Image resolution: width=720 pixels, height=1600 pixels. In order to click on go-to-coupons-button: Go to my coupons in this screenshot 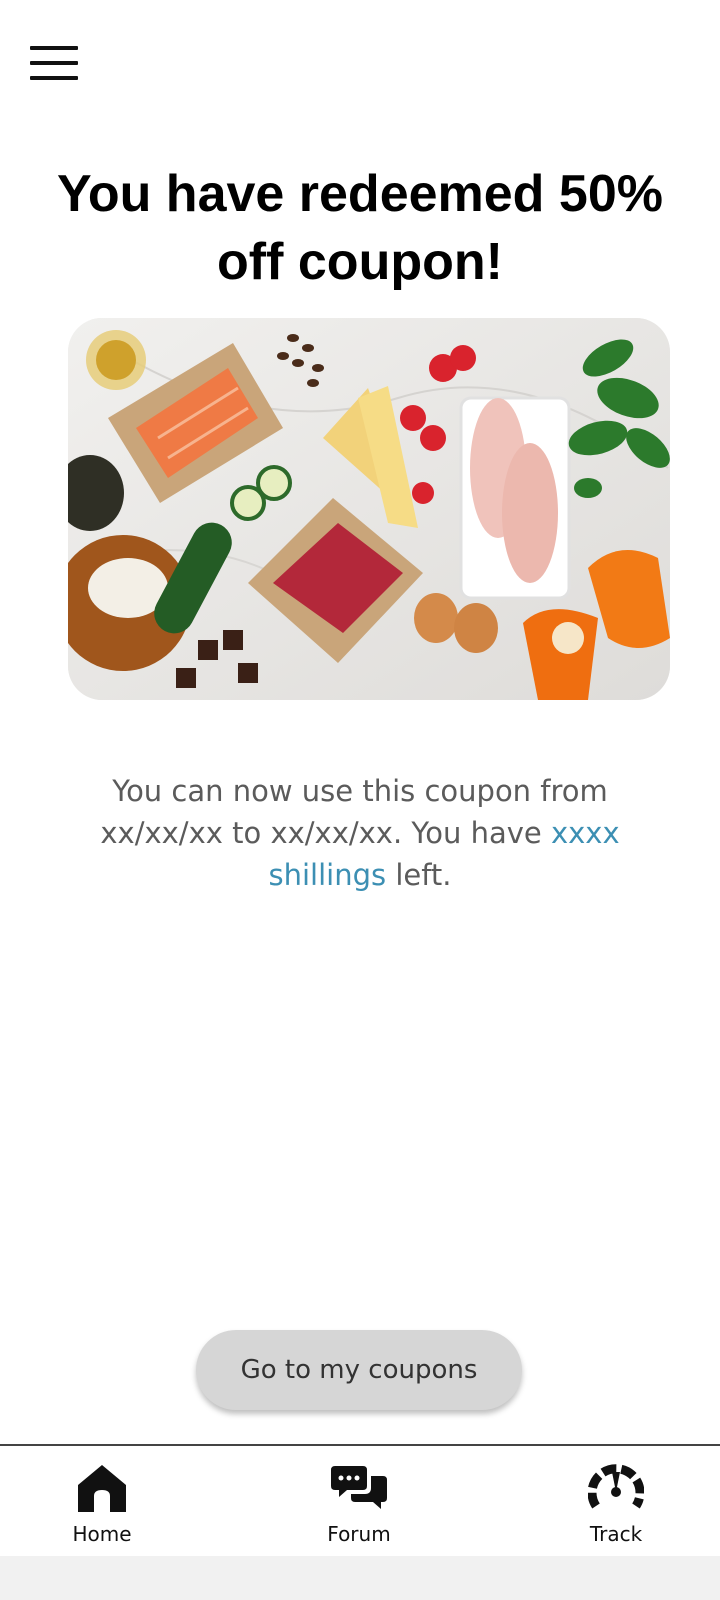, I will do `click(359, 1370)`.